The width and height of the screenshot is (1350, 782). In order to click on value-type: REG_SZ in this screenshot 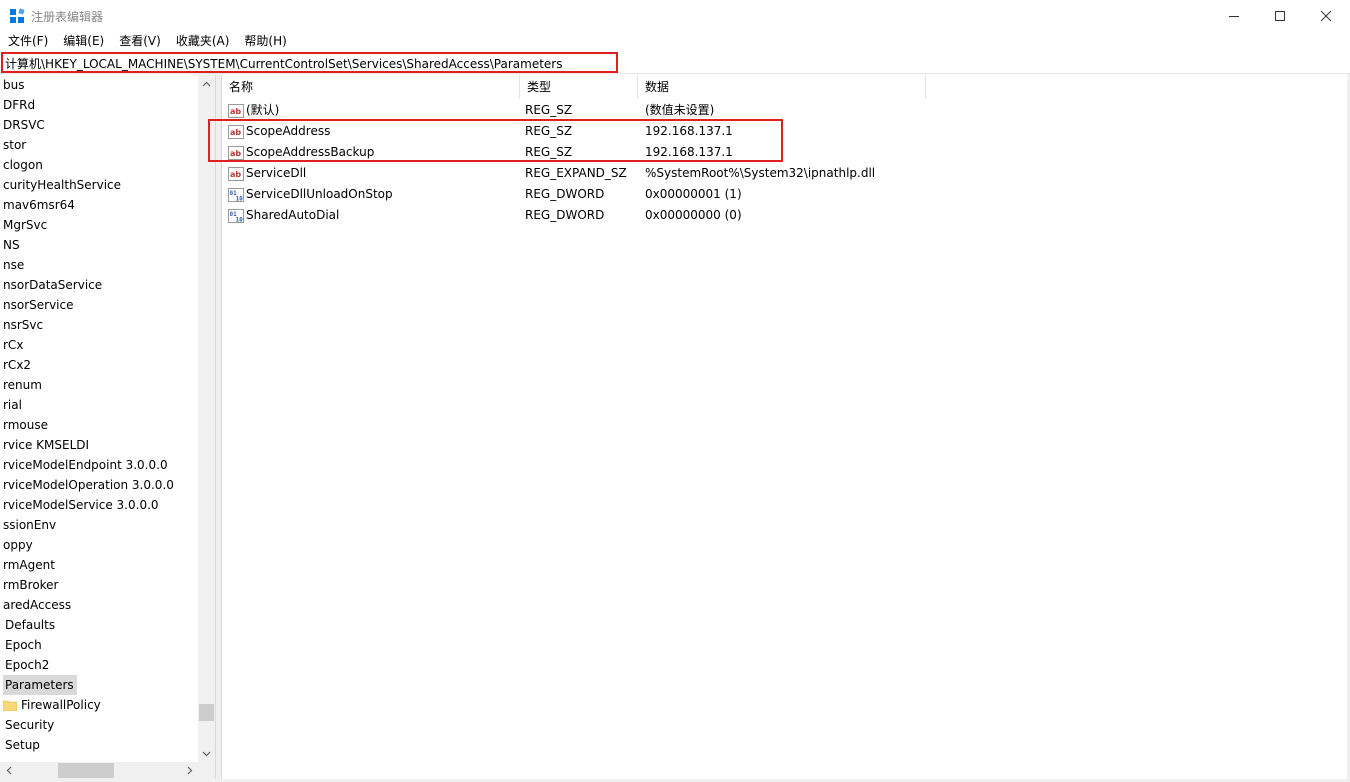, I will do `click(549, 110)`.